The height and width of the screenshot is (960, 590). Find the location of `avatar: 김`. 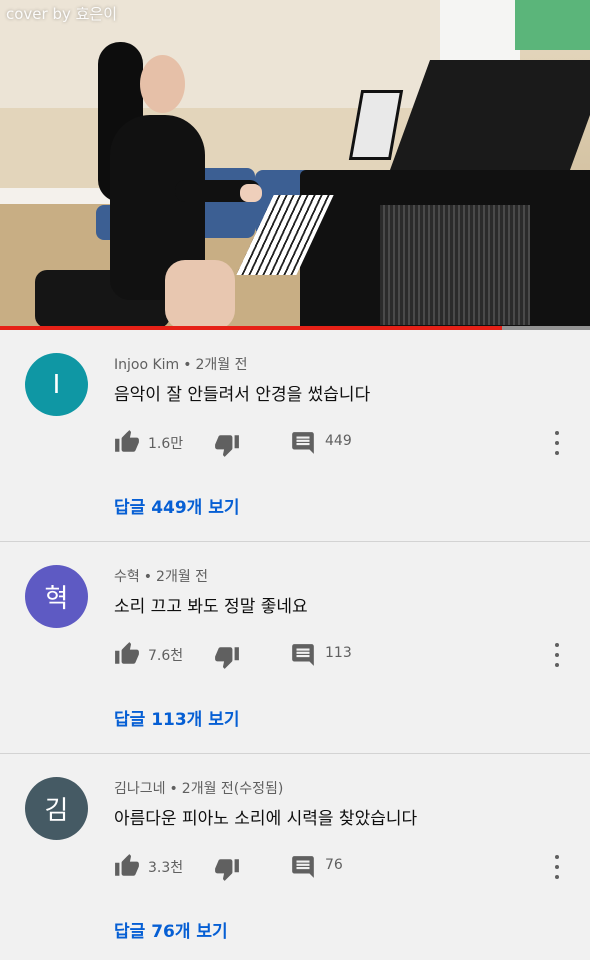

avatar: 김 is located at coordinates (56, 808).